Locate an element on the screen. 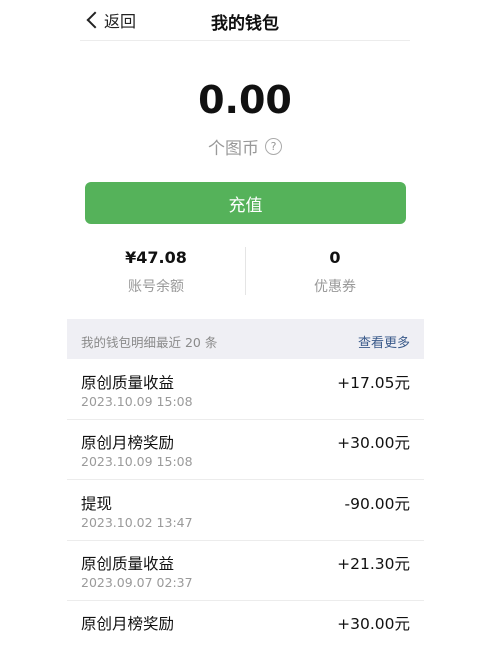 The height and width of the screenshot is (660, 490). transaction-row: 原创质量收益 2023.09.07 02:37 +21.30元 is located at coordinates (245, 570).